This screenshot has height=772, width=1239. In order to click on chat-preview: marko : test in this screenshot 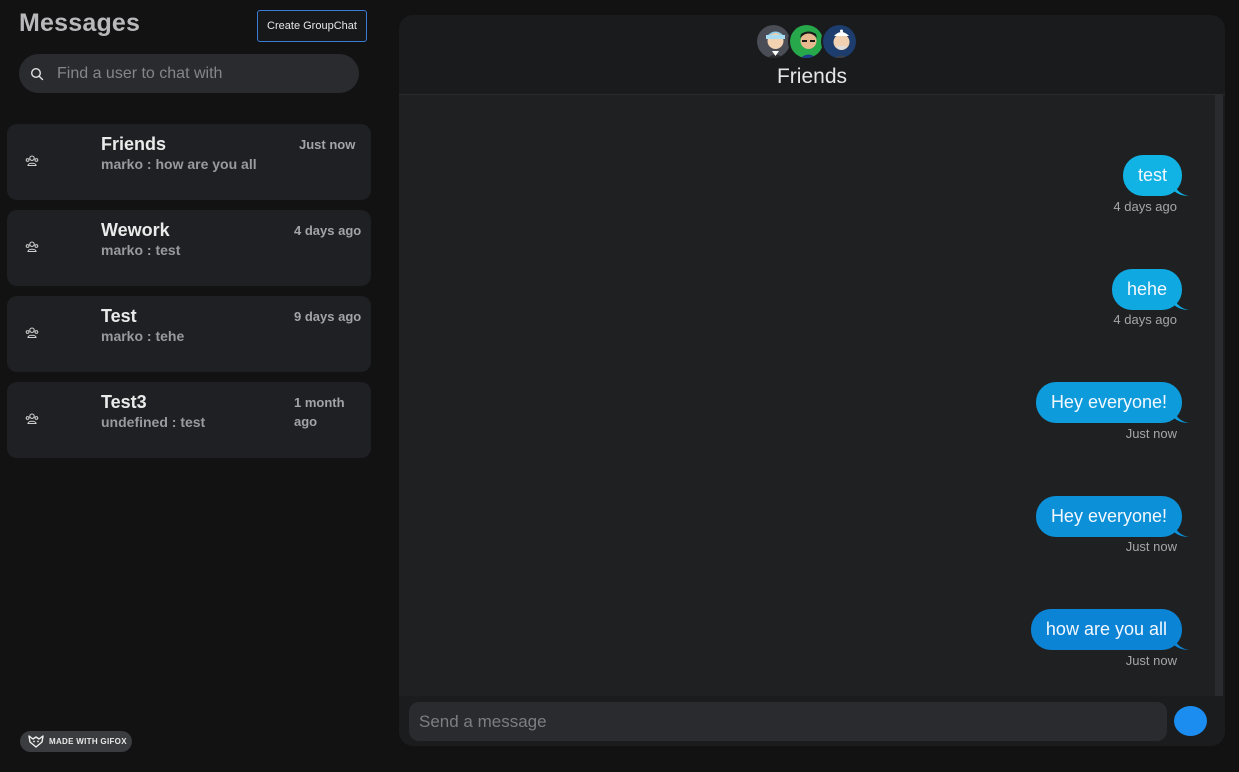, I will do `click(141, 250)`.